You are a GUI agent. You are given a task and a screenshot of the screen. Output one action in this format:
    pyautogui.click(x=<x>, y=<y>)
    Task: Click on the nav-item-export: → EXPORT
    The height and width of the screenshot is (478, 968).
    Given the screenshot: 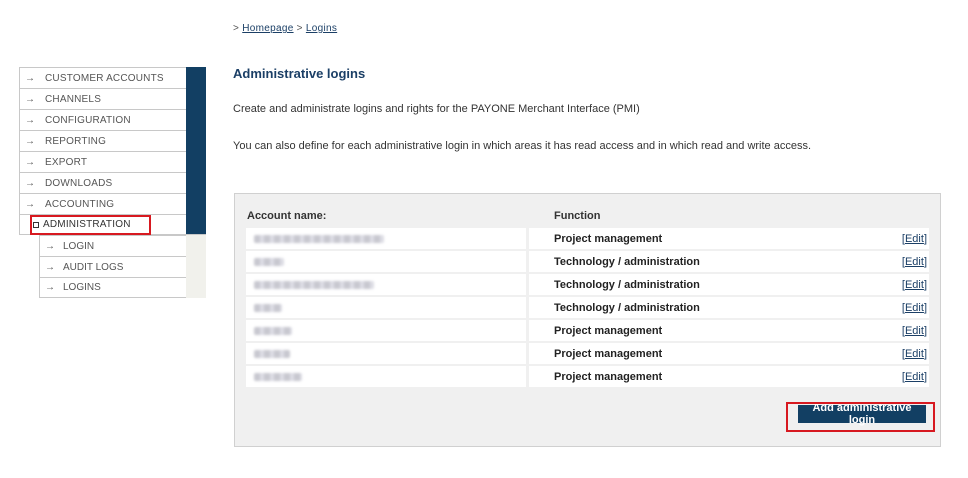 What is the action you would take?
    pyautogui.click(x=112, y=161)
    